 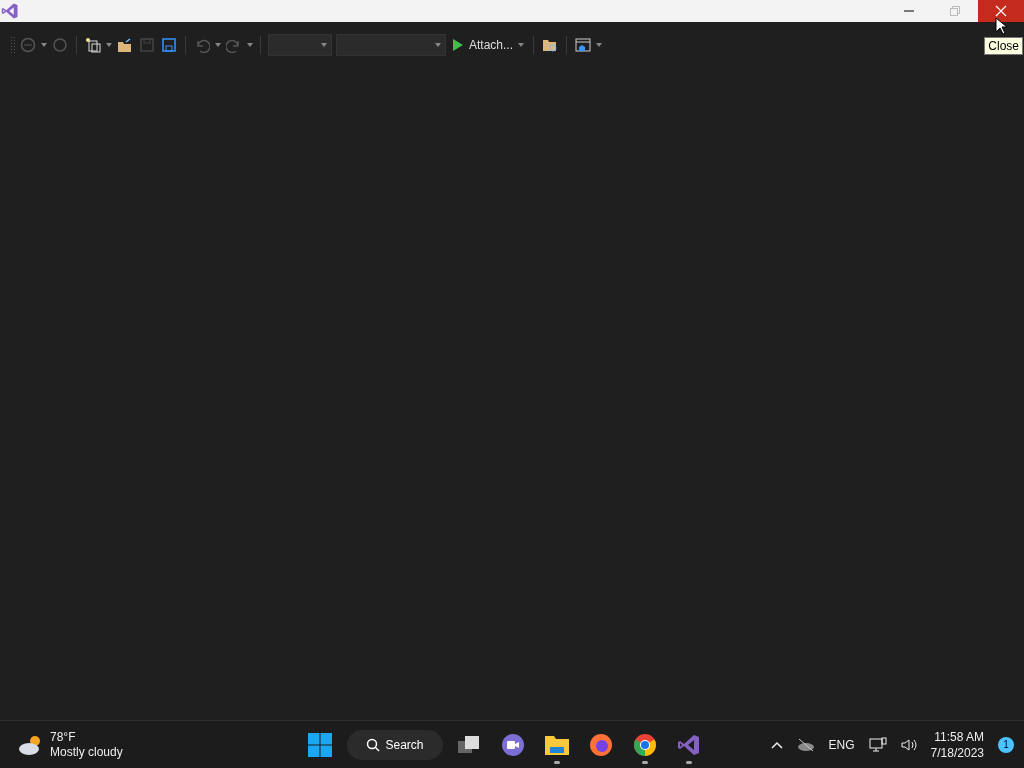 I want to click on fox-globe-icon, so click(x=601, y=744).